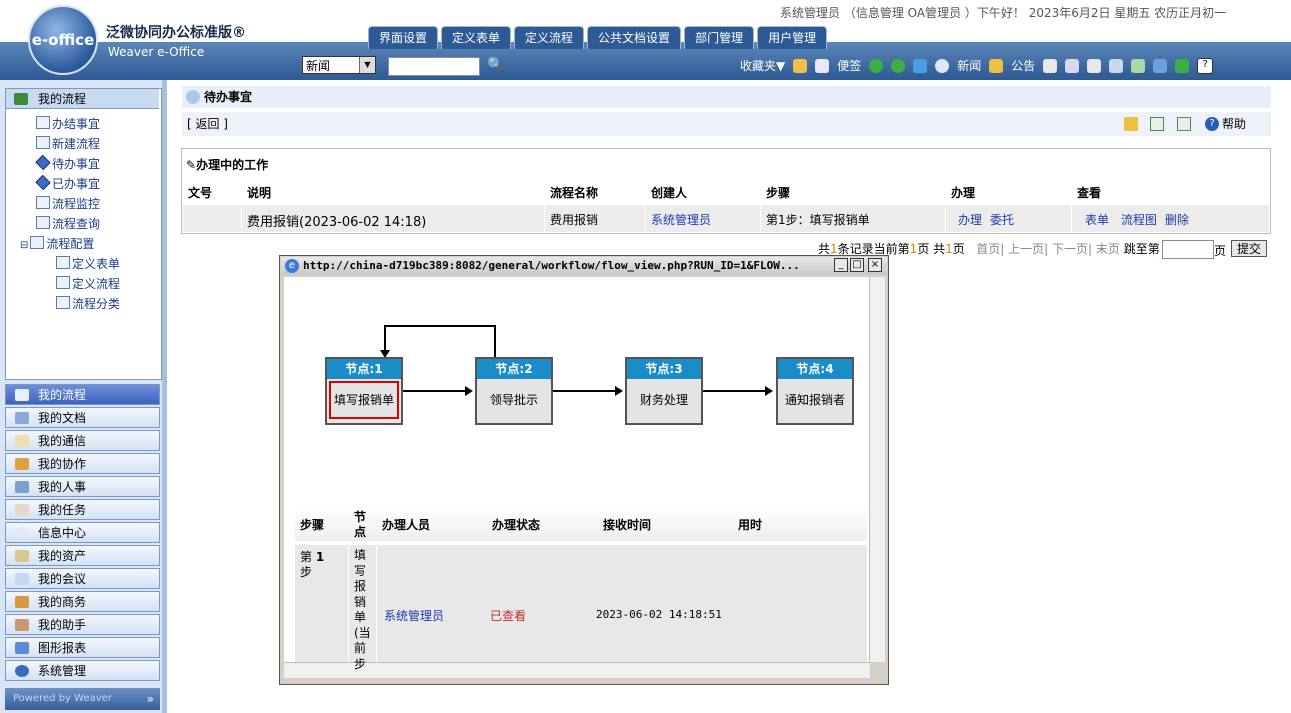  I want to click on tree-item-config: ⊟ 流程配置, so click(57, 243).